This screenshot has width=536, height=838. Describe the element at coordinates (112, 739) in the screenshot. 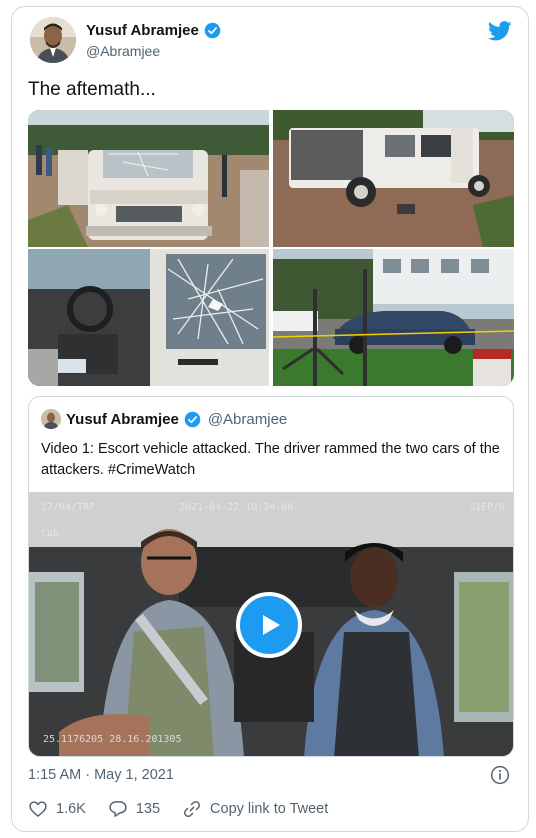

I see `video-overlay-gps: 25.1176205 28.16.201305` at that location.